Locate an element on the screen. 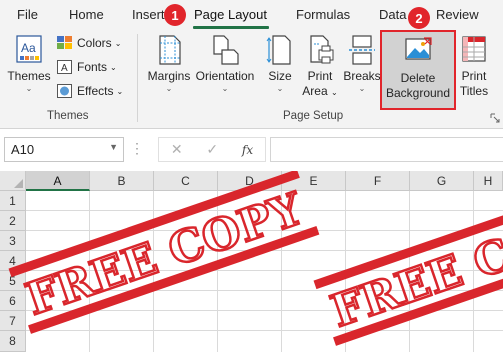  margins-button: Margins ⌄ is located at coordinates (169, 64).